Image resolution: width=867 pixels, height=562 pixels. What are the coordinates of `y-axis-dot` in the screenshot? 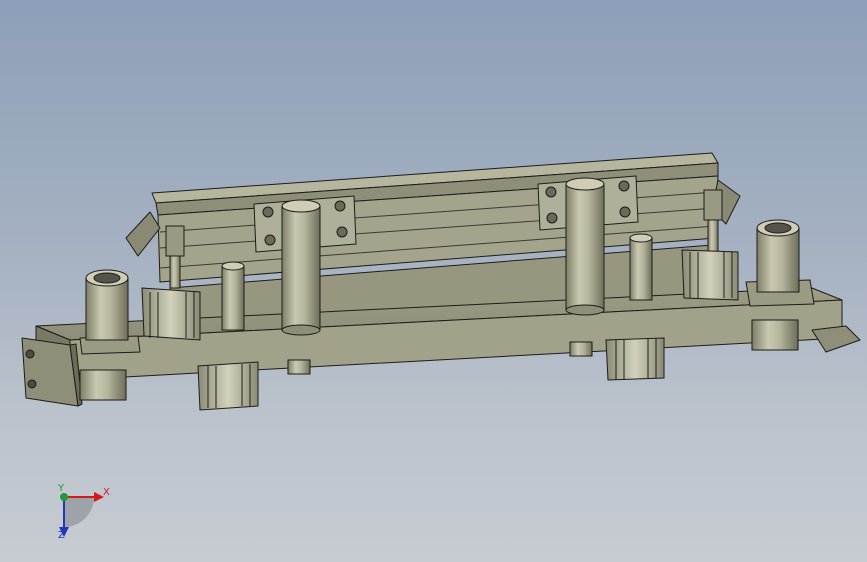 It's located at (64, 497).